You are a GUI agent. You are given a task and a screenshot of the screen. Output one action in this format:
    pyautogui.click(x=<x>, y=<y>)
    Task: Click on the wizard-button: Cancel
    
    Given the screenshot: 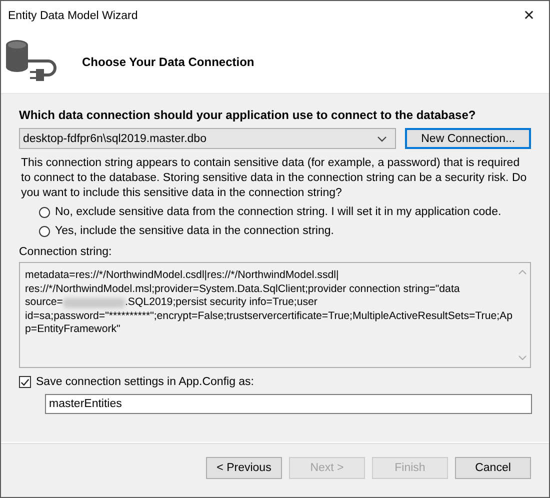 What is the action you would take?
    pyautogui.click(x=493, y=467)
    